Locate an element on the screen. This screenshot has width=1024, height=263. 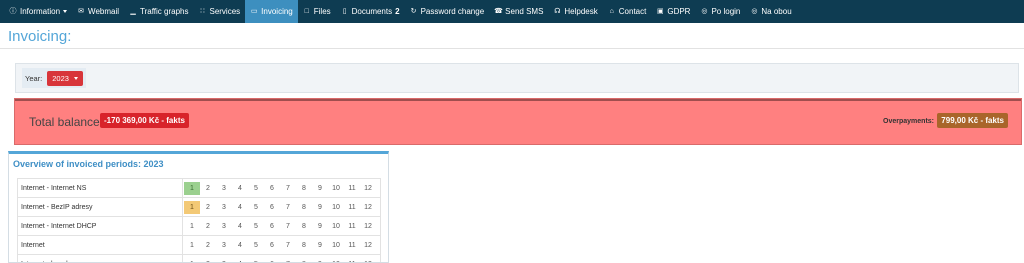
nav-item-information: ⓘ Information is located at coordinates (38, 11).